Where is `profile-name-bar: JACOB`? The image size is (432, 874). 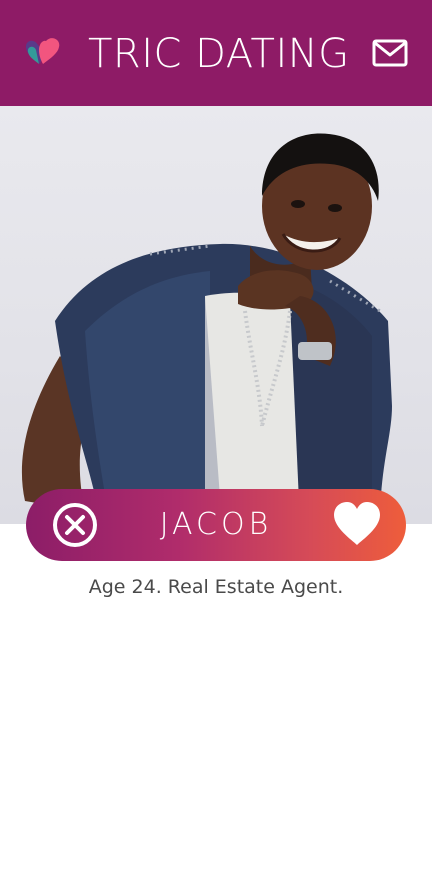 profile-name-bar: JACOB is located at coordinates (216, 525).